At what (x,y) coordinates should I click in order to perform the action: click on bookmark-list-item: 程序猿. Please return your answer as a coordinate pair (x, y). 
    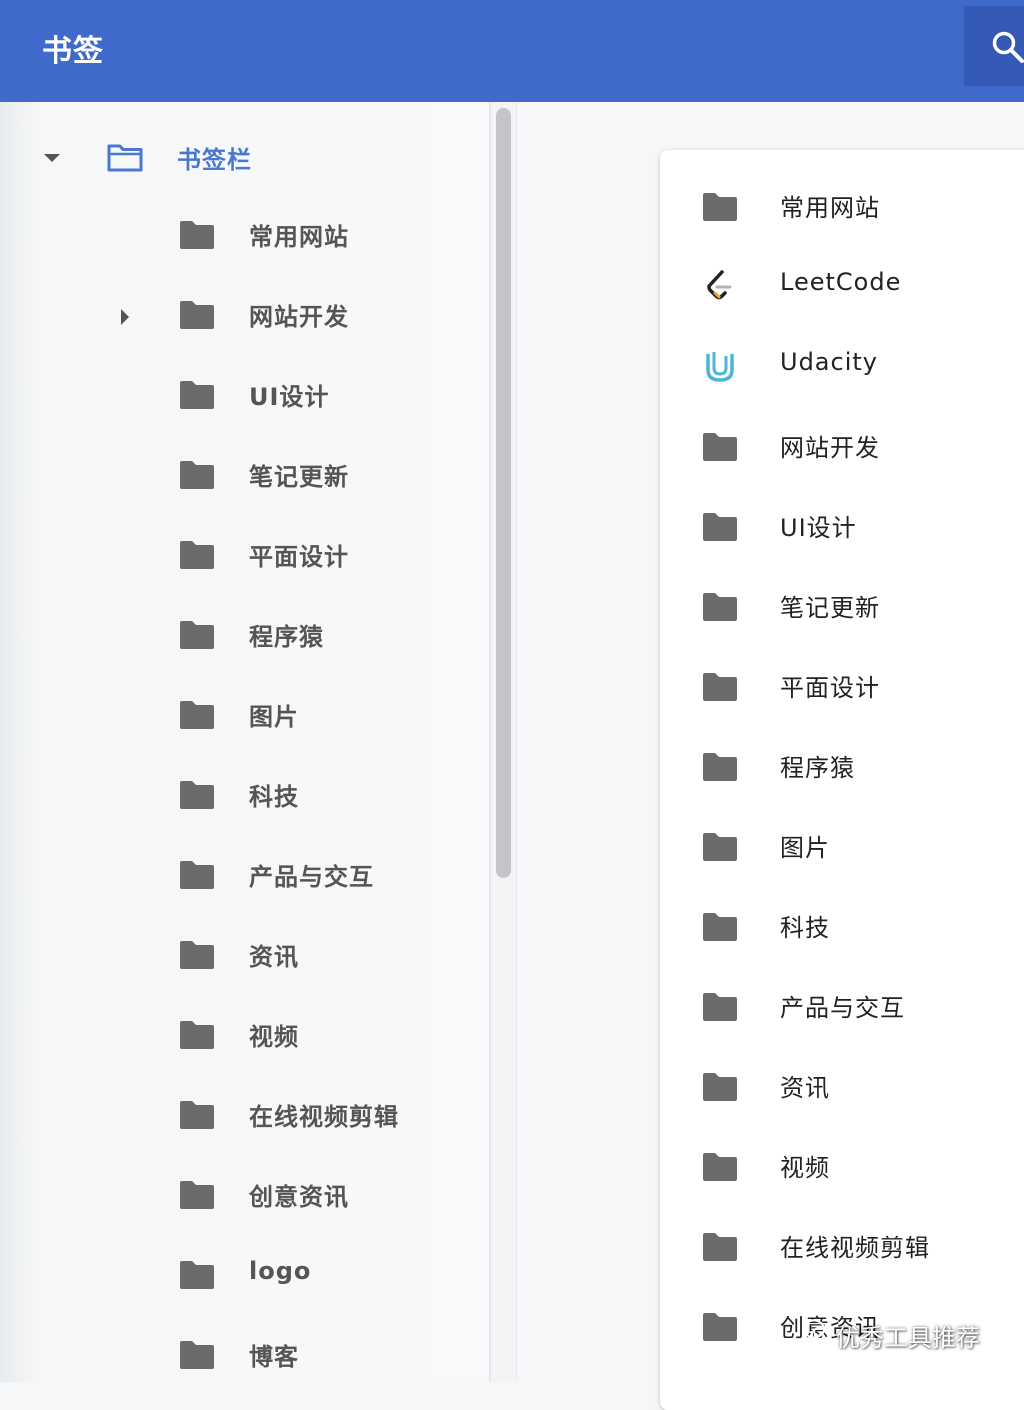
    Looking at the image, I should click on (842, 766).